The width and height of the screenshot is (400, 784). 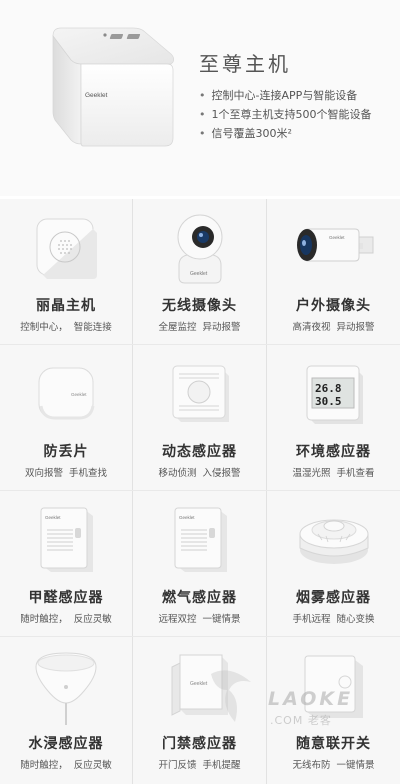 What do you see at coordinates (66, 248) in the screenshot?
I see `speaker-hub-icon` at bounding box center [66, 248].